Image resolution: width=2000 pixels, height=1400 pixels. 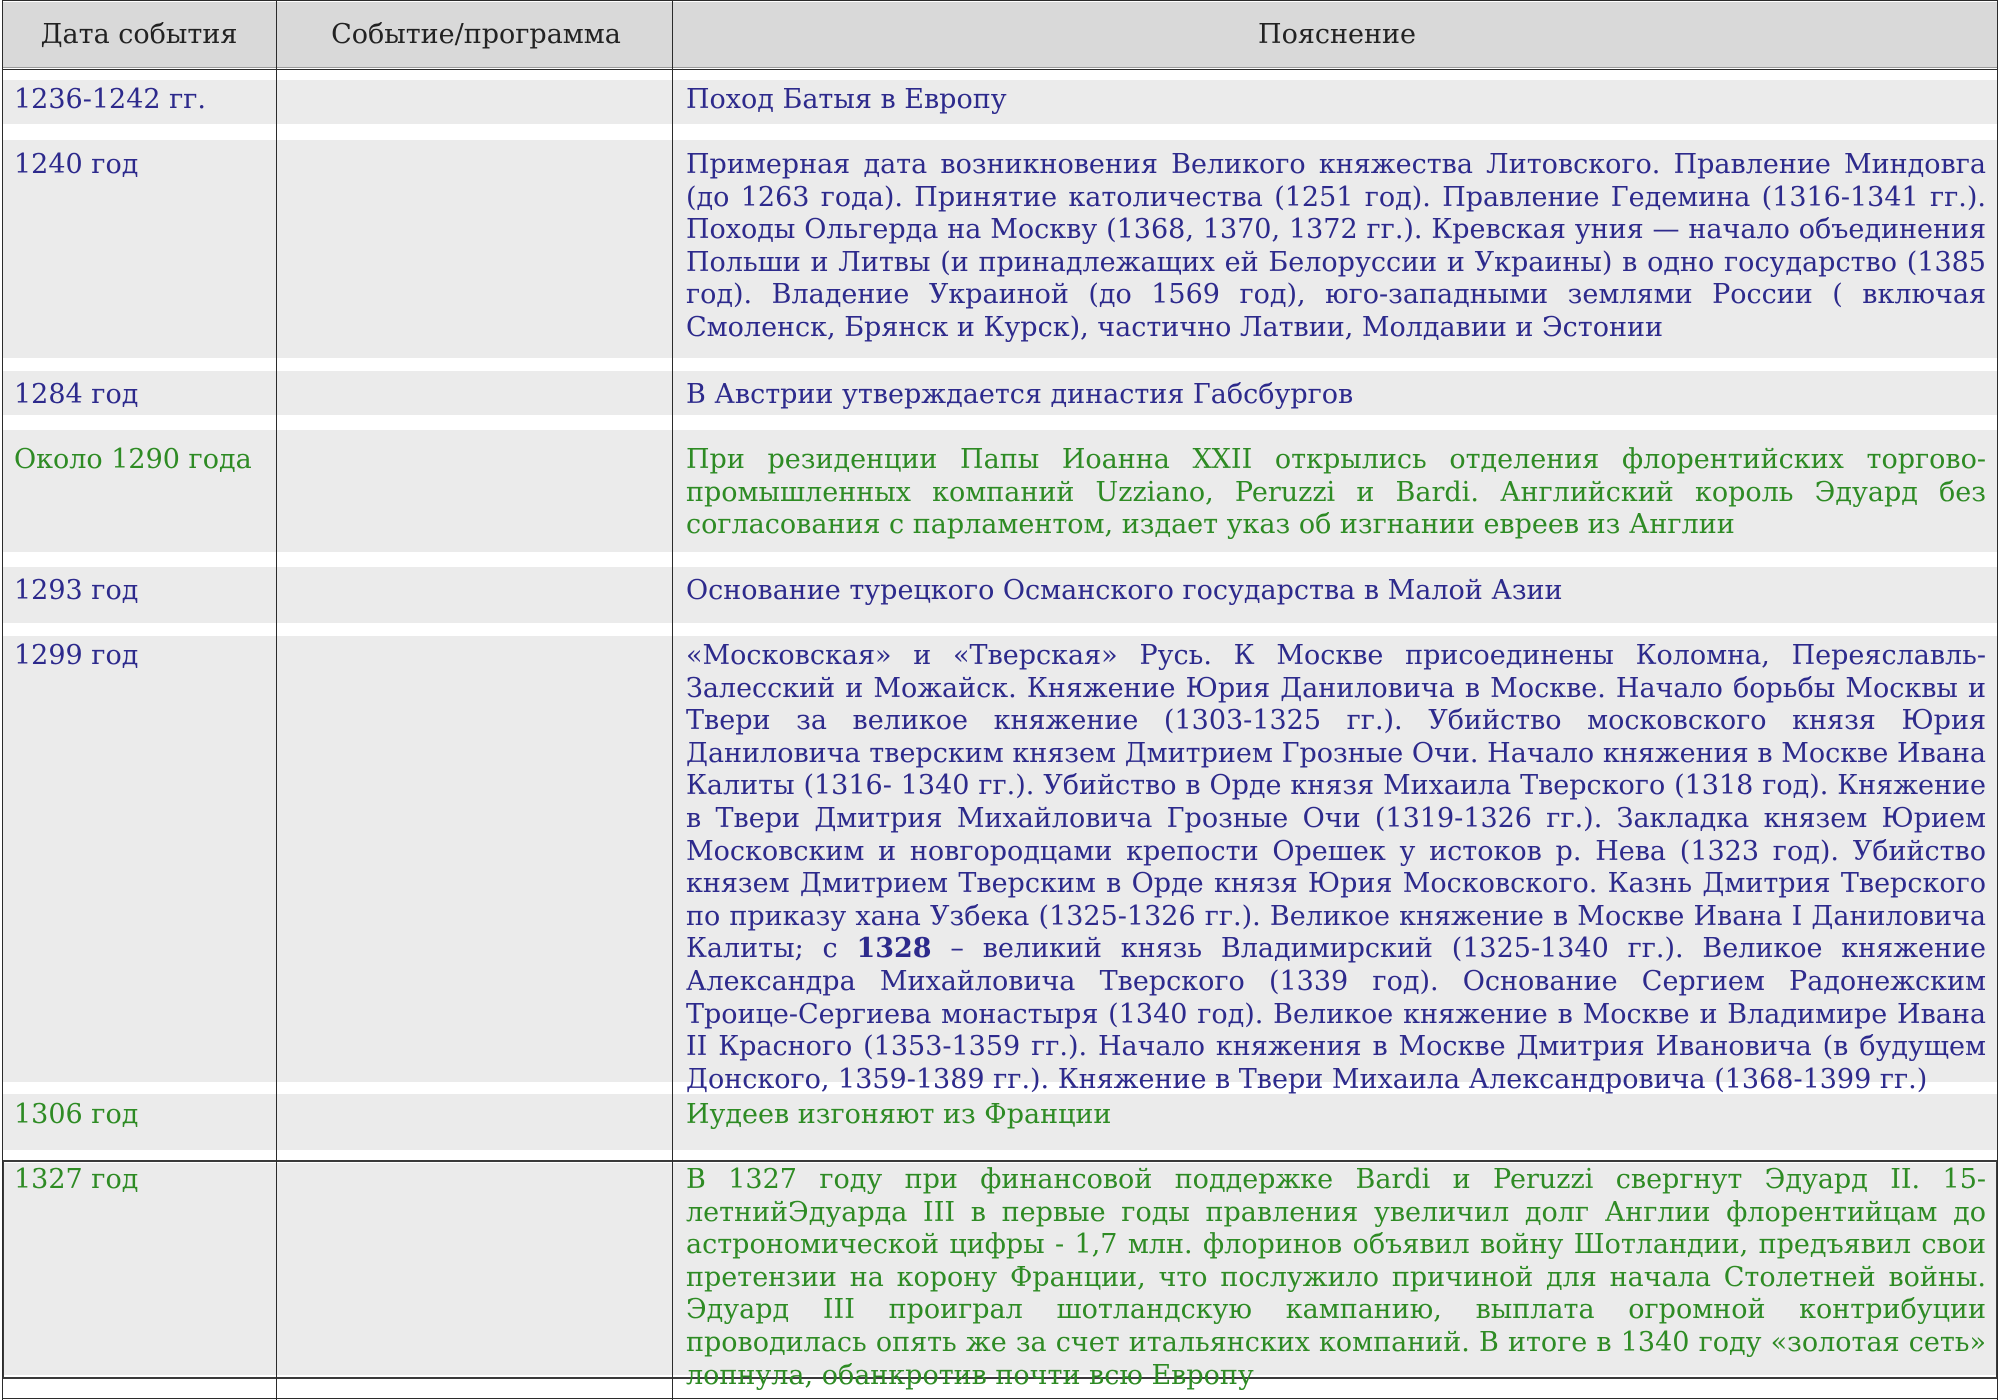 What do you see at coordinates (1000, 35) in the screenshot?
I see `table-header: Дата события Событие/программа Пояснение` at bounding box center [1000, 35].